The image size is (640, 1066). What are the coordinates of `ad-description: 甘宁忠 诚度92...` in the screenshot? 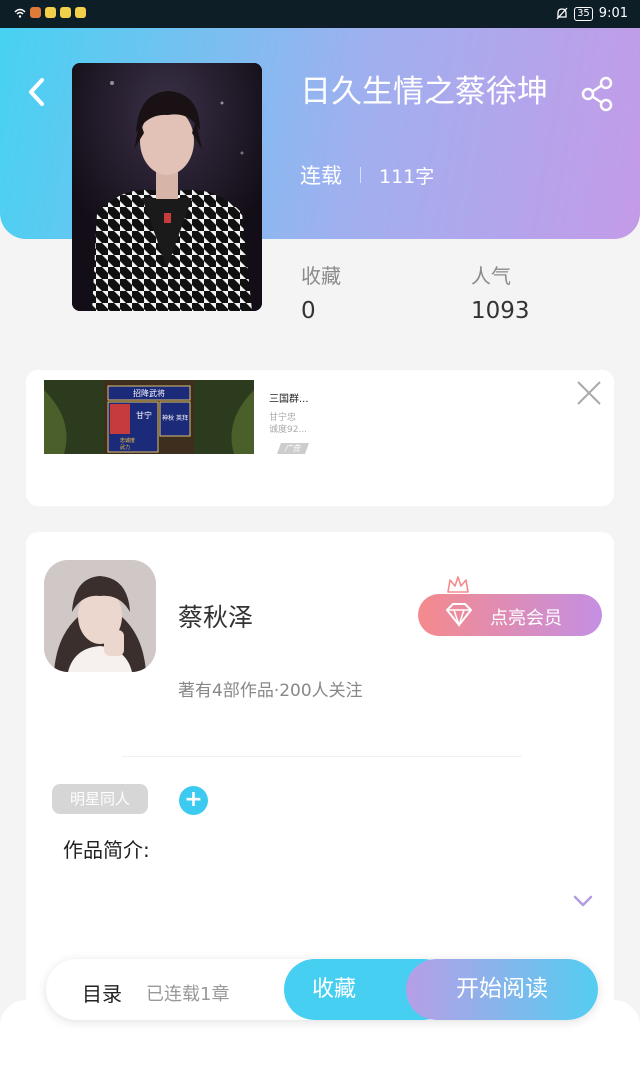 It's located at (288, 424).